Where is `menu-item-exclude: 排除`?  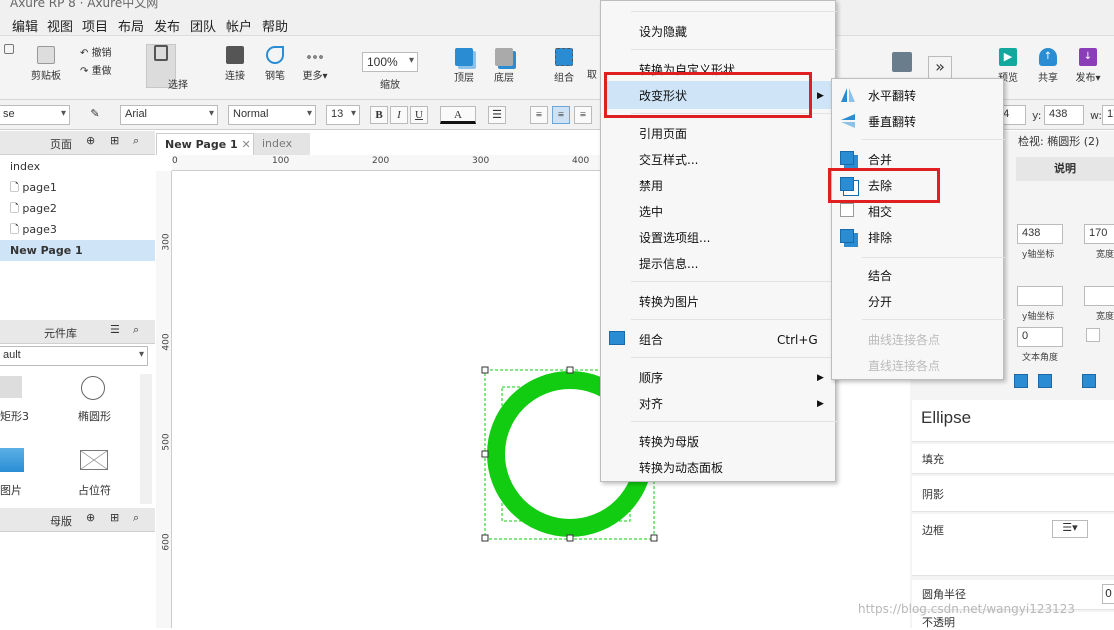 menu-item-exclude: 排除 is located at coordinates (880, 238).